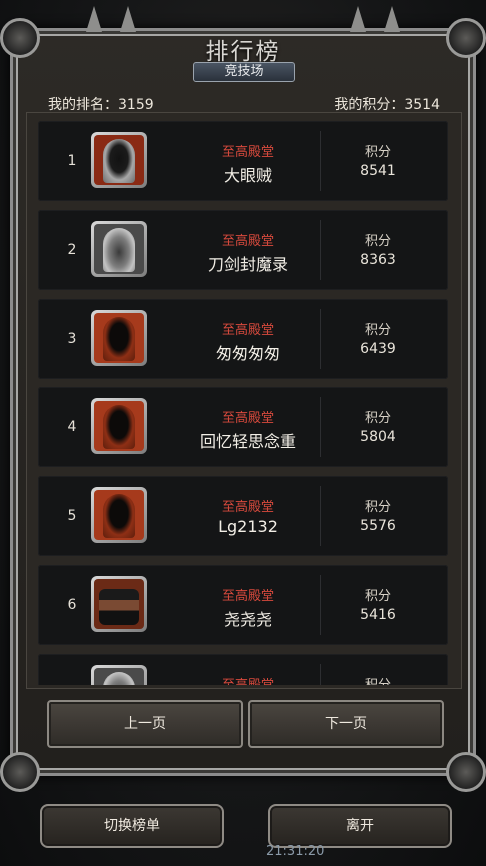 The image size is (486, 866). Describe the element at coordinates (145, 724) in the screenshot. I see `prev-page-button: 上一页` at that location.